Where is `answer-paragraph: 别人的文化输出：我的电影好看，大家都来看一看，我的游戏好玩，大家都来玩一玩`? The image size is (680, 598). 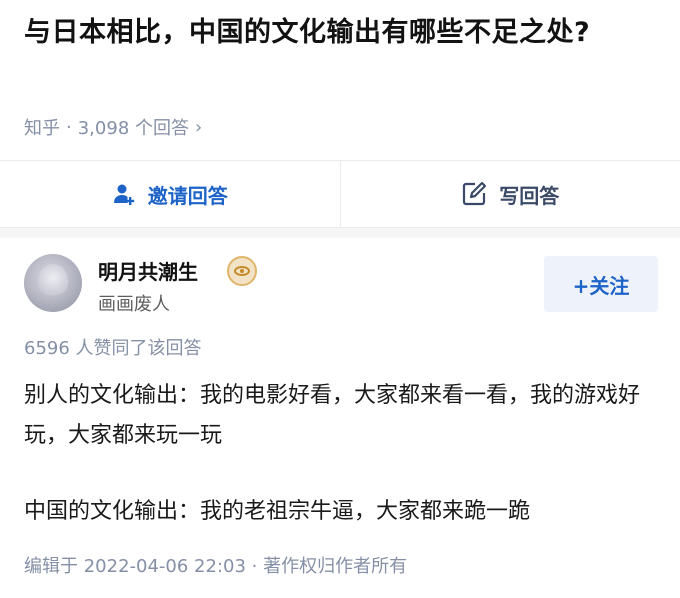 answer-paragraph: 别人的文化输出：我的电影好看，大家都来看一看，我的游戏好玩，大家都来玩一玩 is located at coordinates (332, 415).